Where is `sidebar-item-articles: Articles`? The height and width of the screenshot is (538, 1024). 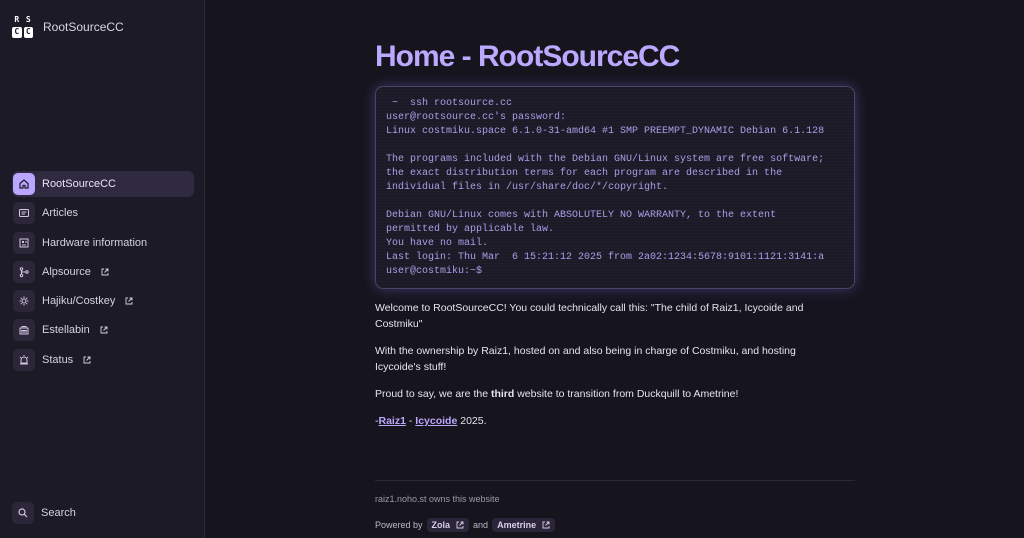
sidebar-item-articles: Articles is located at coordinates (103, 213).